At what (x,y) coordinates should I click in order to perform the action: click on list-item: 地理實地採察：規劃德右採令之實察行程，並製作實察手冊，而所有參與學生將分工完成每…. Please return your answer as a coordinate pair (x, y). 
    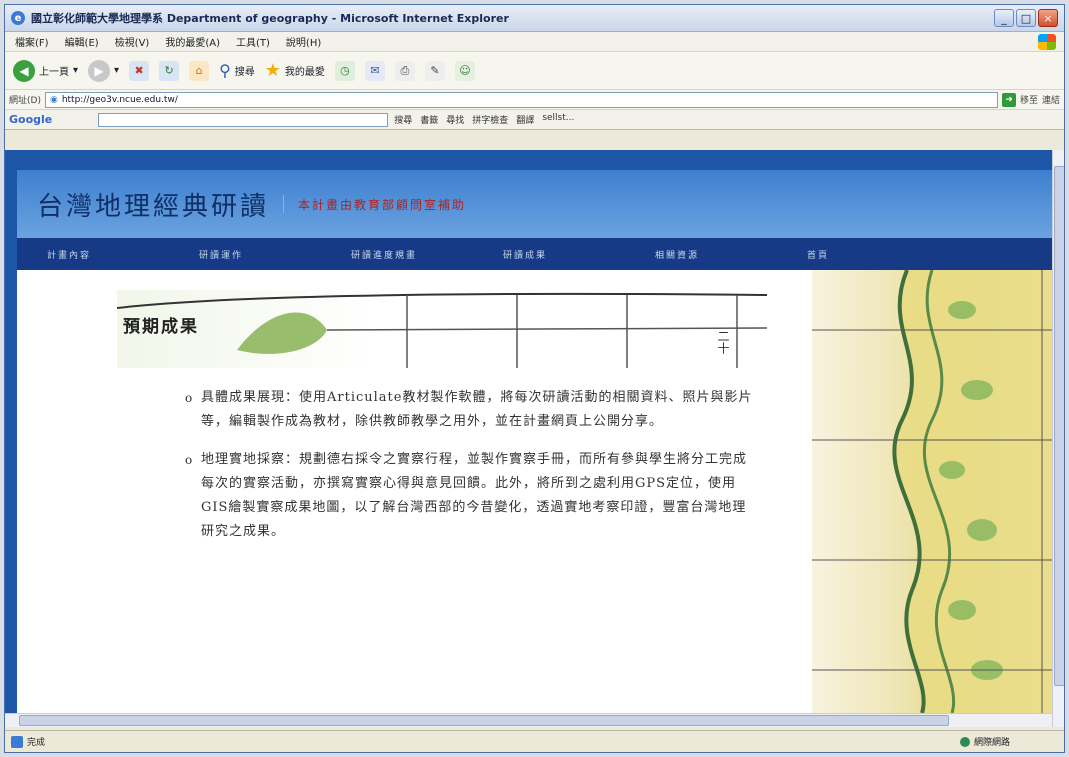
    Looking at the image, I should click on (470, 496).